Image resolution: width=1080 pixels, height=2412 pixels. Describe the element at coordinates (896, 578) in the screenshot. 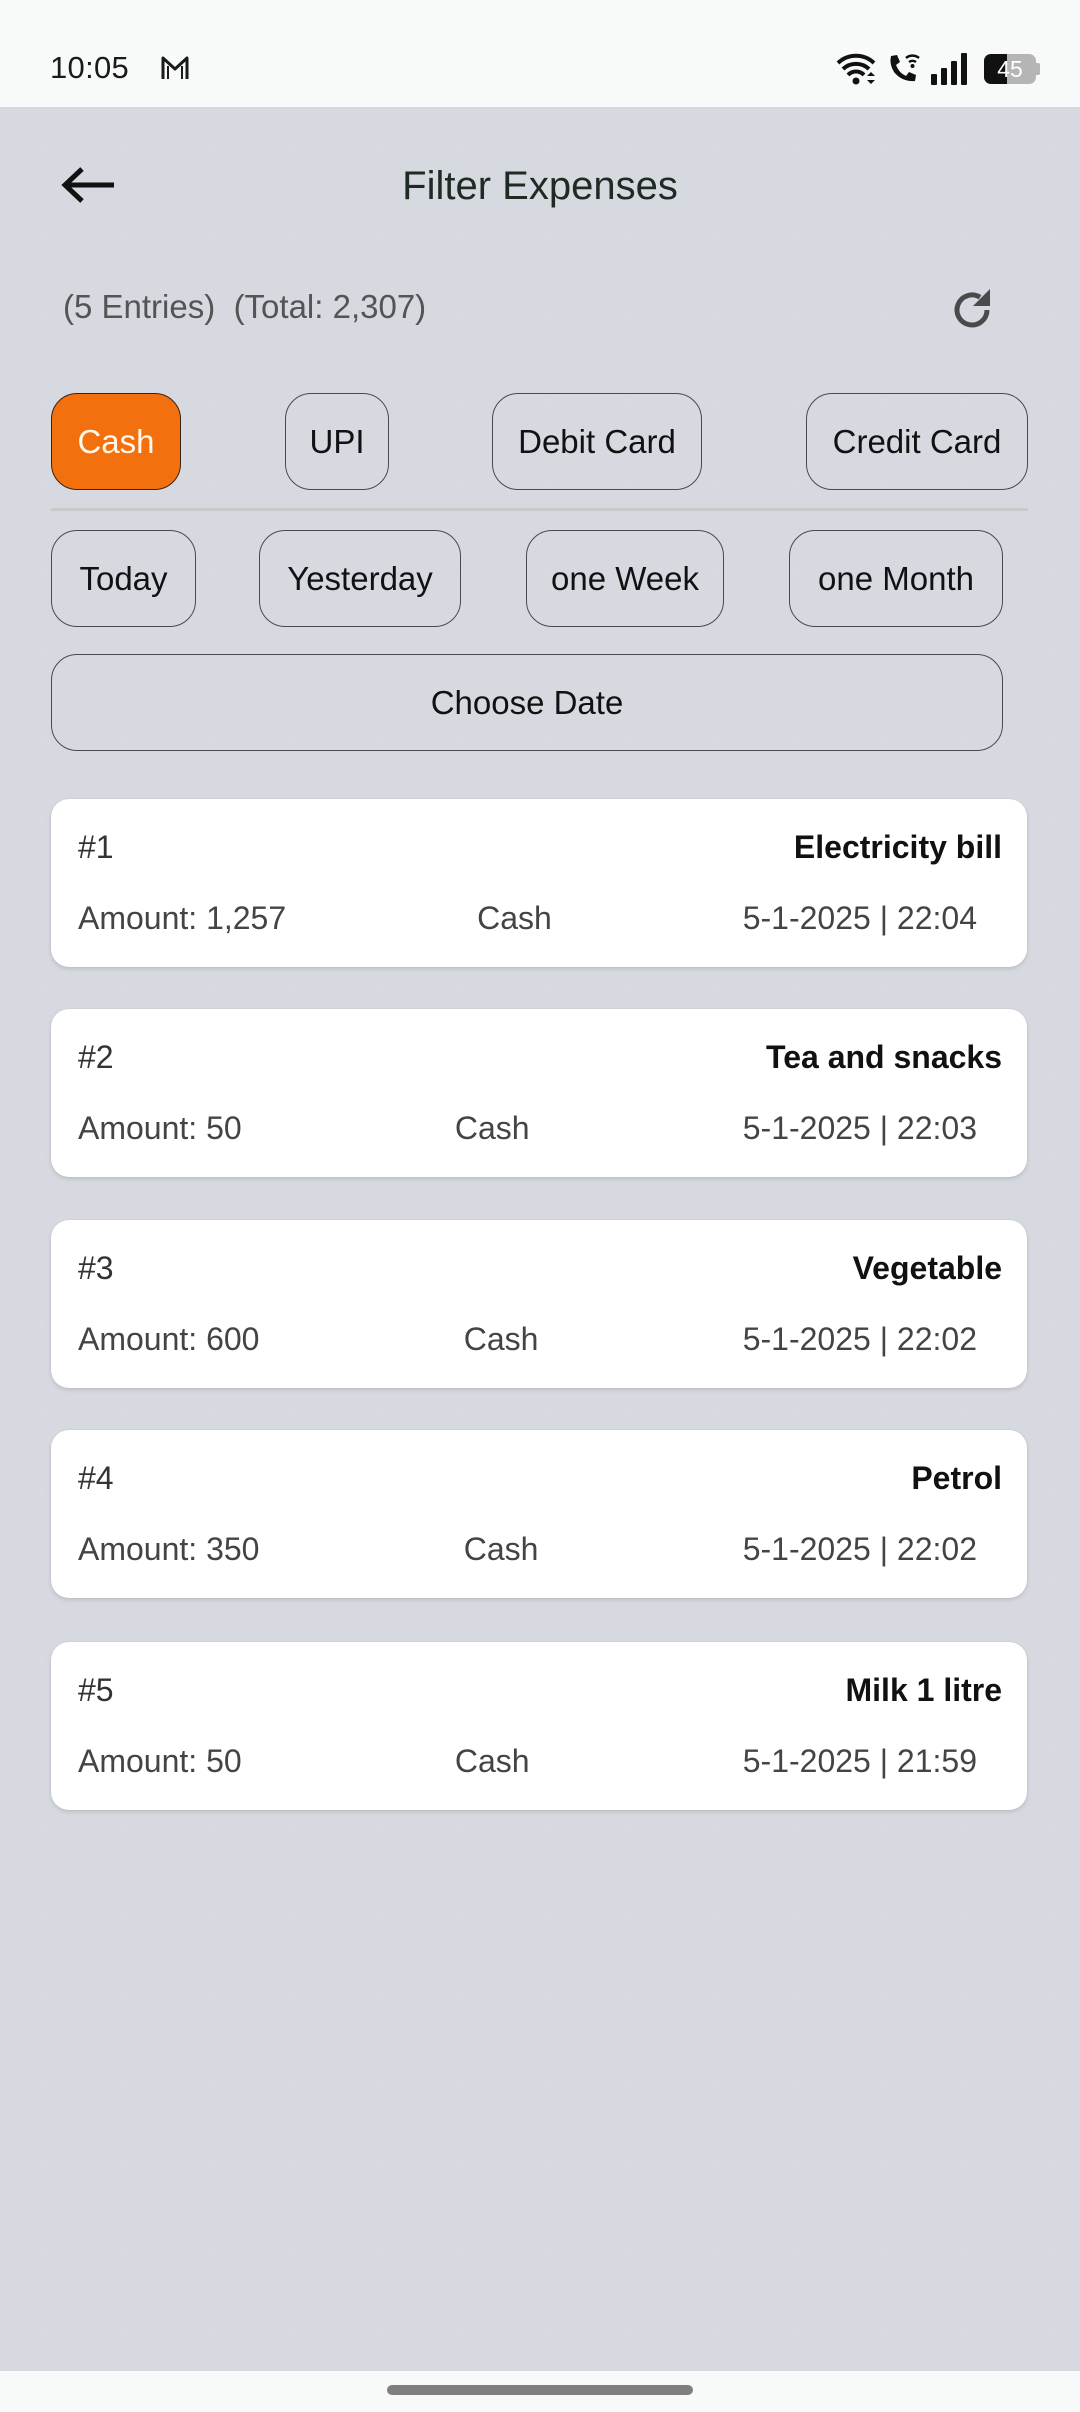

I see `filter-chip-one-month: one Month` at that location.